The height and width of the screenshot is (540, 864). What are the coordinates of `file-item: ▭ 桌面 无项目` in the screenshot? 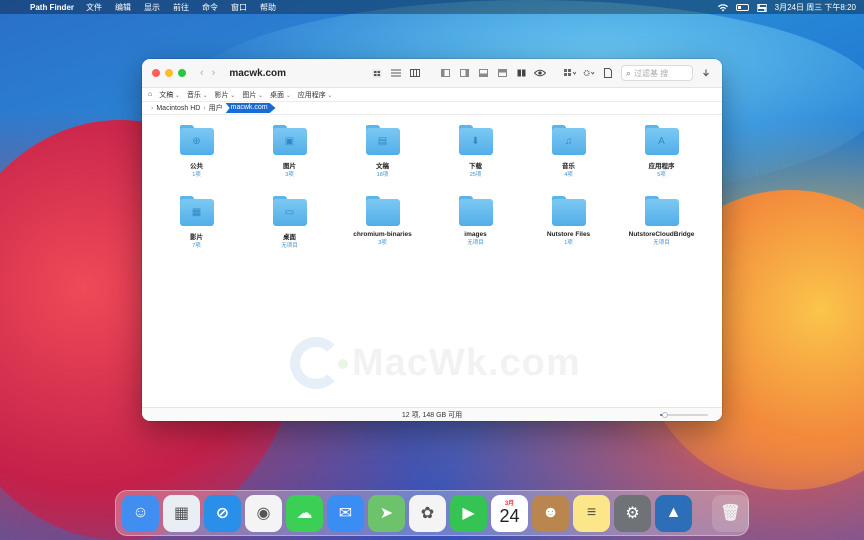 It's located at (289, 222).